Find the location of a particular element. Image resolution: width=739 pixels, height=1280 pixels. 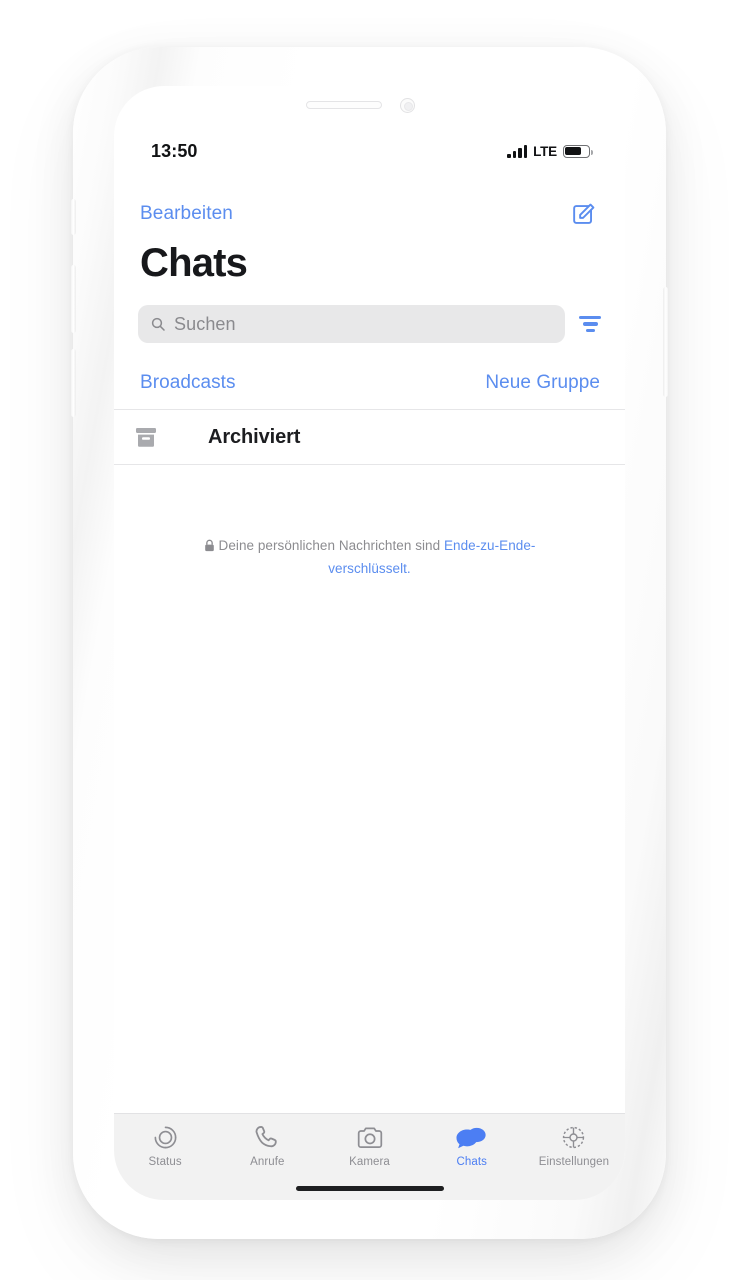

battery-fill-level is located at coordinates (573, 151).